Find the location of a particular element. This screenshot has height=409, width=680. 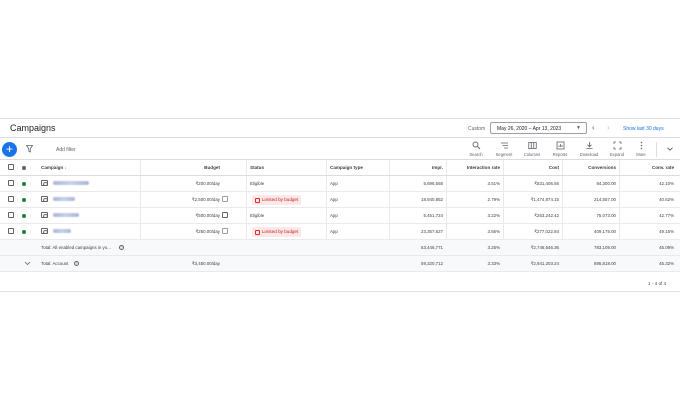

interaction-rate-cell: 3.51% is located at coordinates (493, 183).